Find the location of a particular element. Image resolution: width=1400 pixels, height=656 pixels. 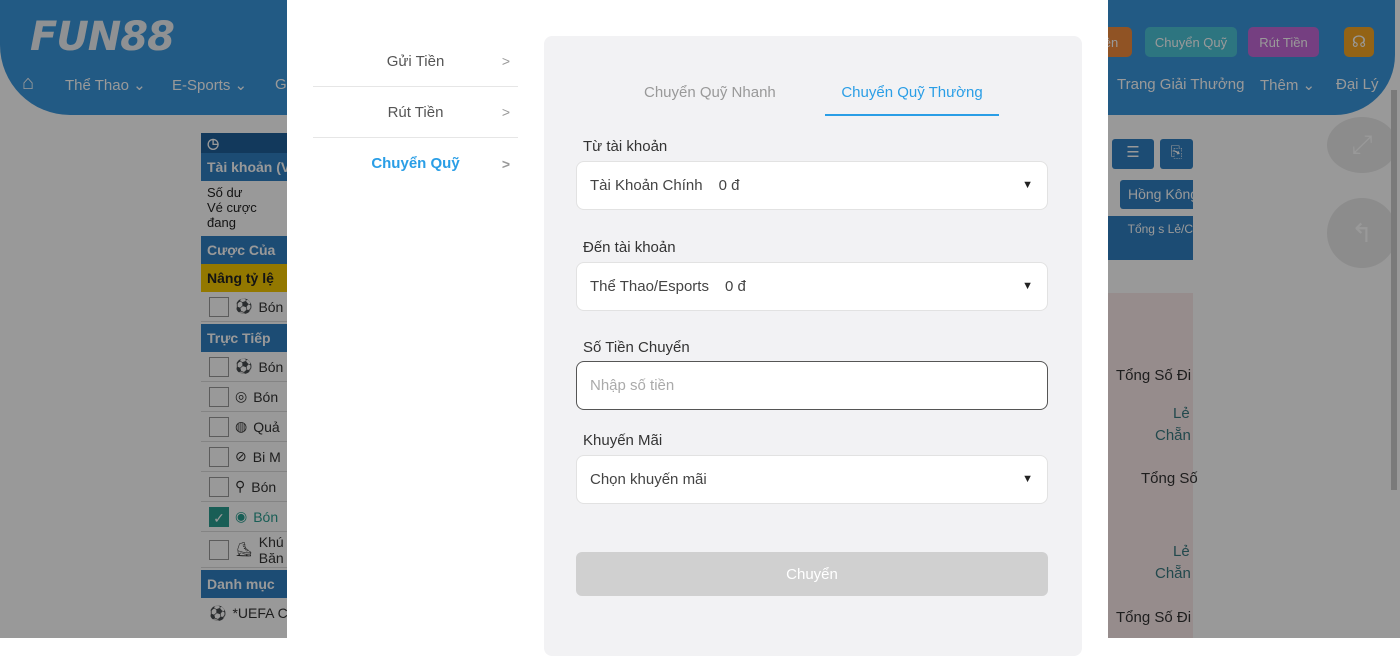

select-value: Thể Thao/Esports is located at coordinates (649, 286).